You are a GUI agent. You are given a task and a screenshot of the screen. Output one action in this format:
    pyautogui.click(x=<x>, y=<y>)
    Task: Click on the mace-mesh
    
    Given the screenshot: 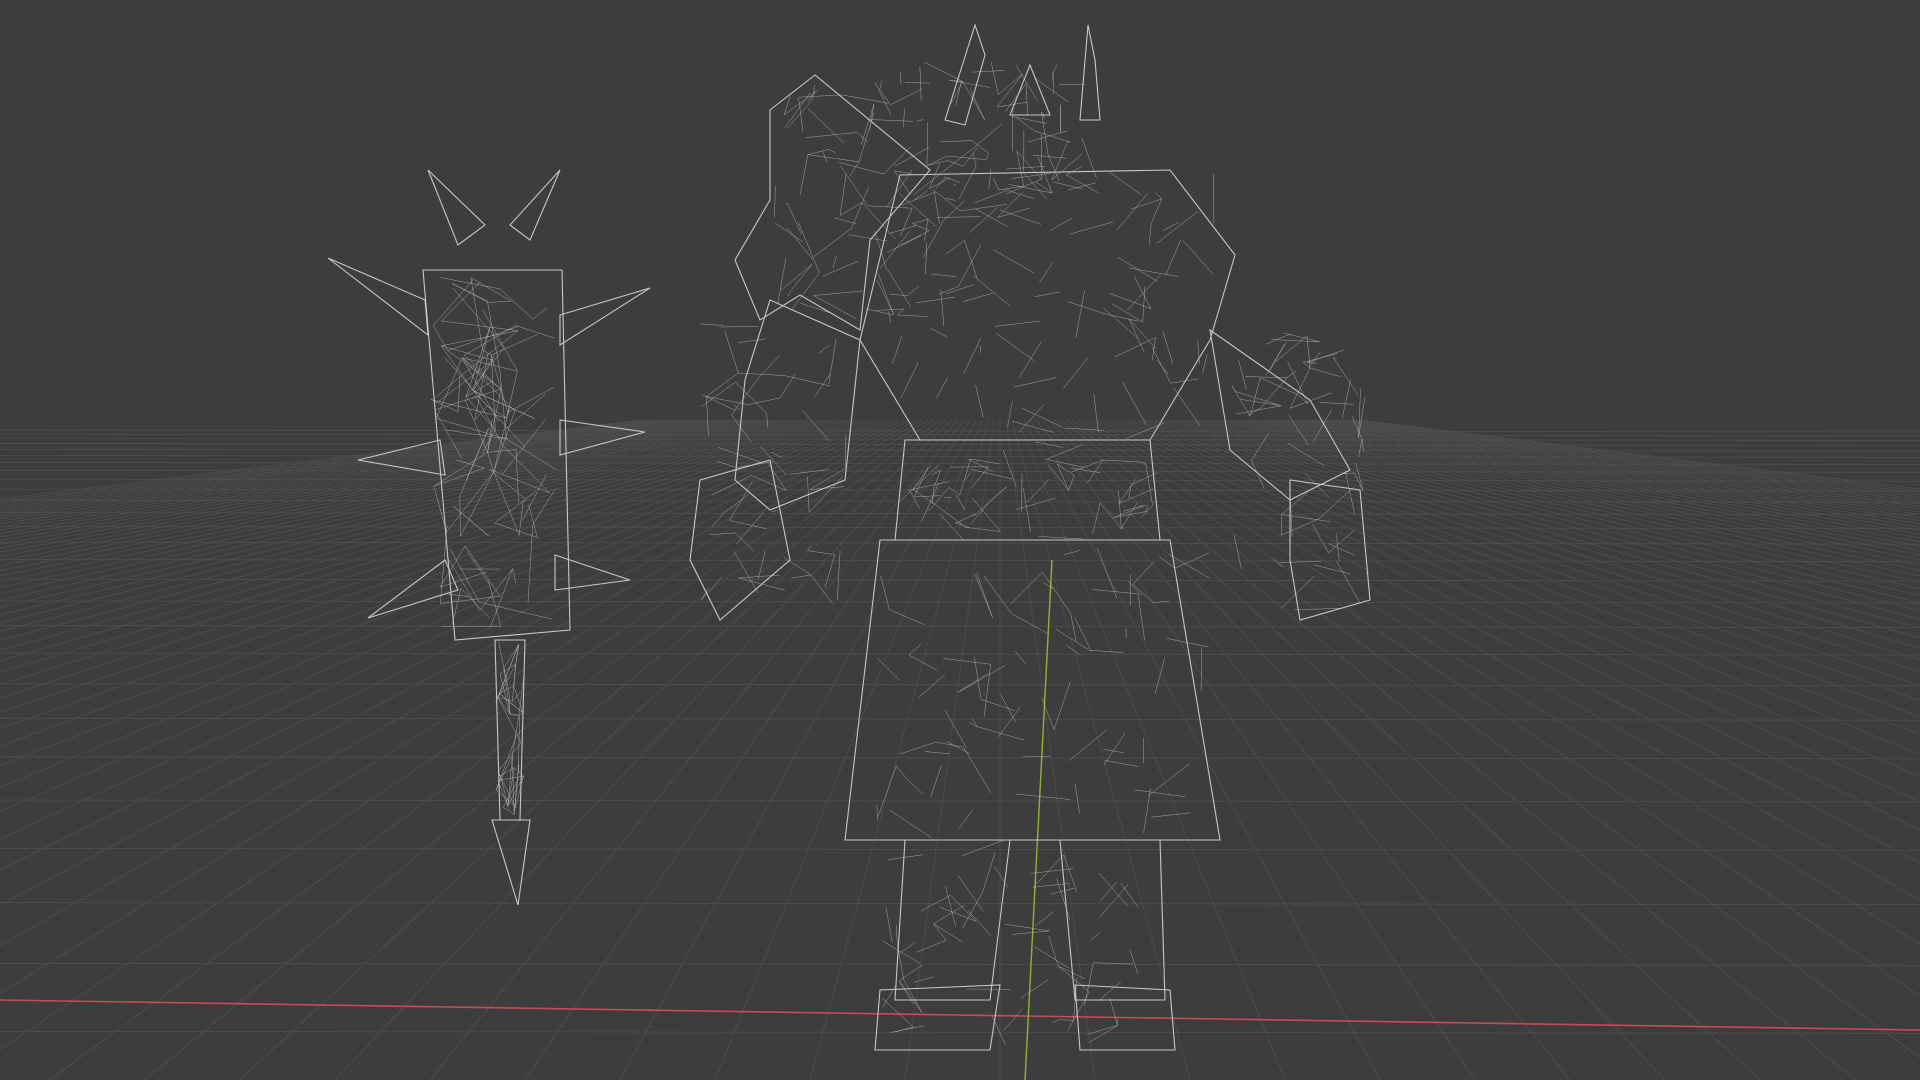 What is the action you would take?
    pyautogui.click(x=489, y=537)
    